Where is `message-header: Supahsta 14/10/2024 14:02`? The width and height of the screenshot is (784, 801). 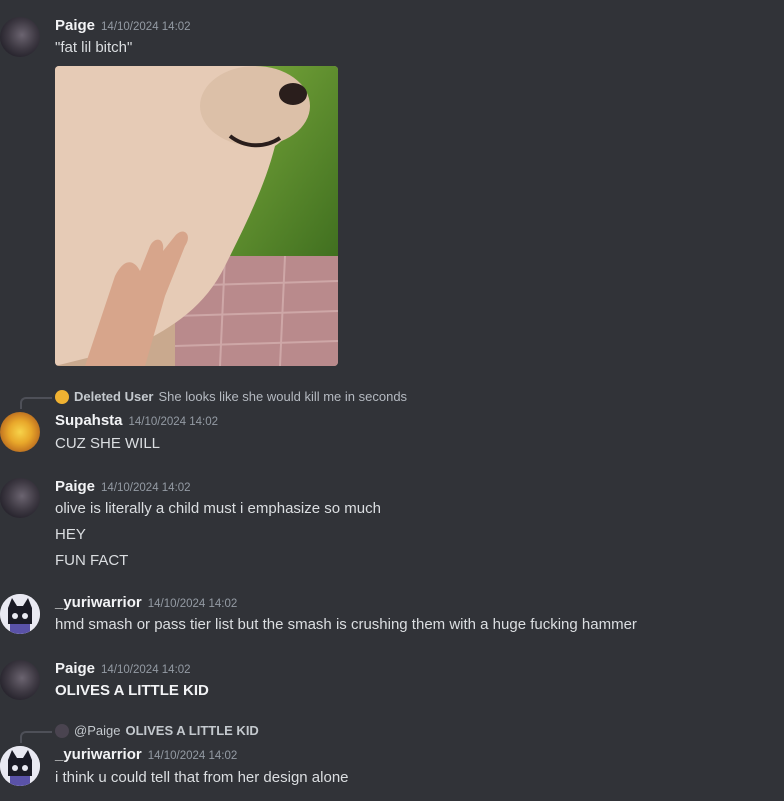
message-header: Supahsta 14/10/2024 14:02 is located at coordinates (136, 421).